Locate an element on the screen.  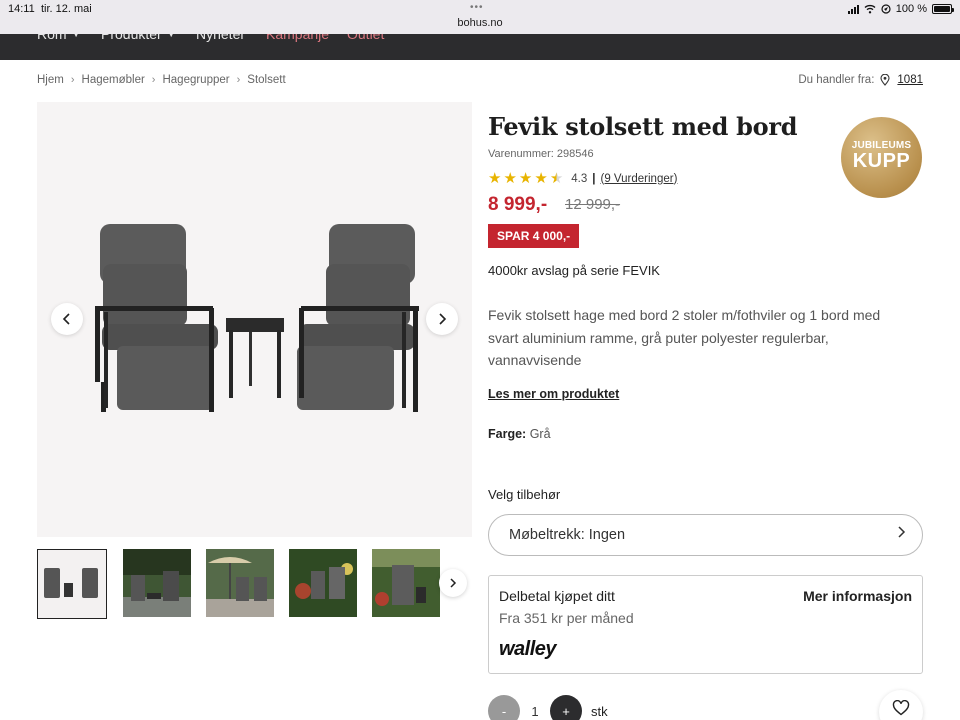
half-star-icon: ★ is located at coordinates (556, 178).